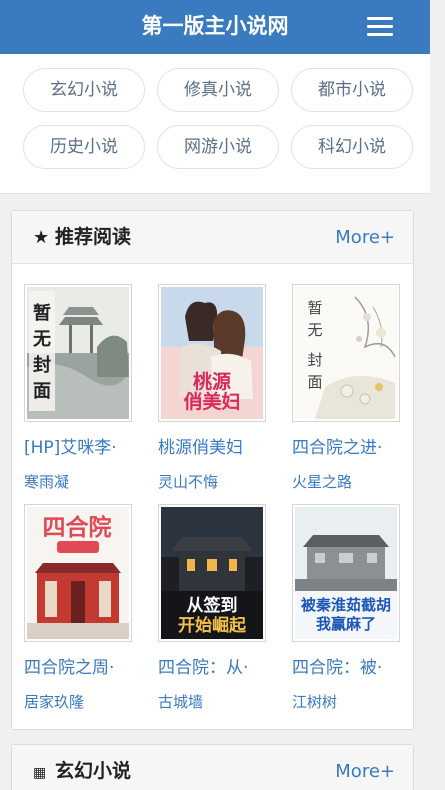 Image resolution: width=445 pixels, height=790 pixels. What do you see at coordinates (212, 625) in the screenshot?
I see `svg-text: 开始崛起` at bounding box center [212, 625].